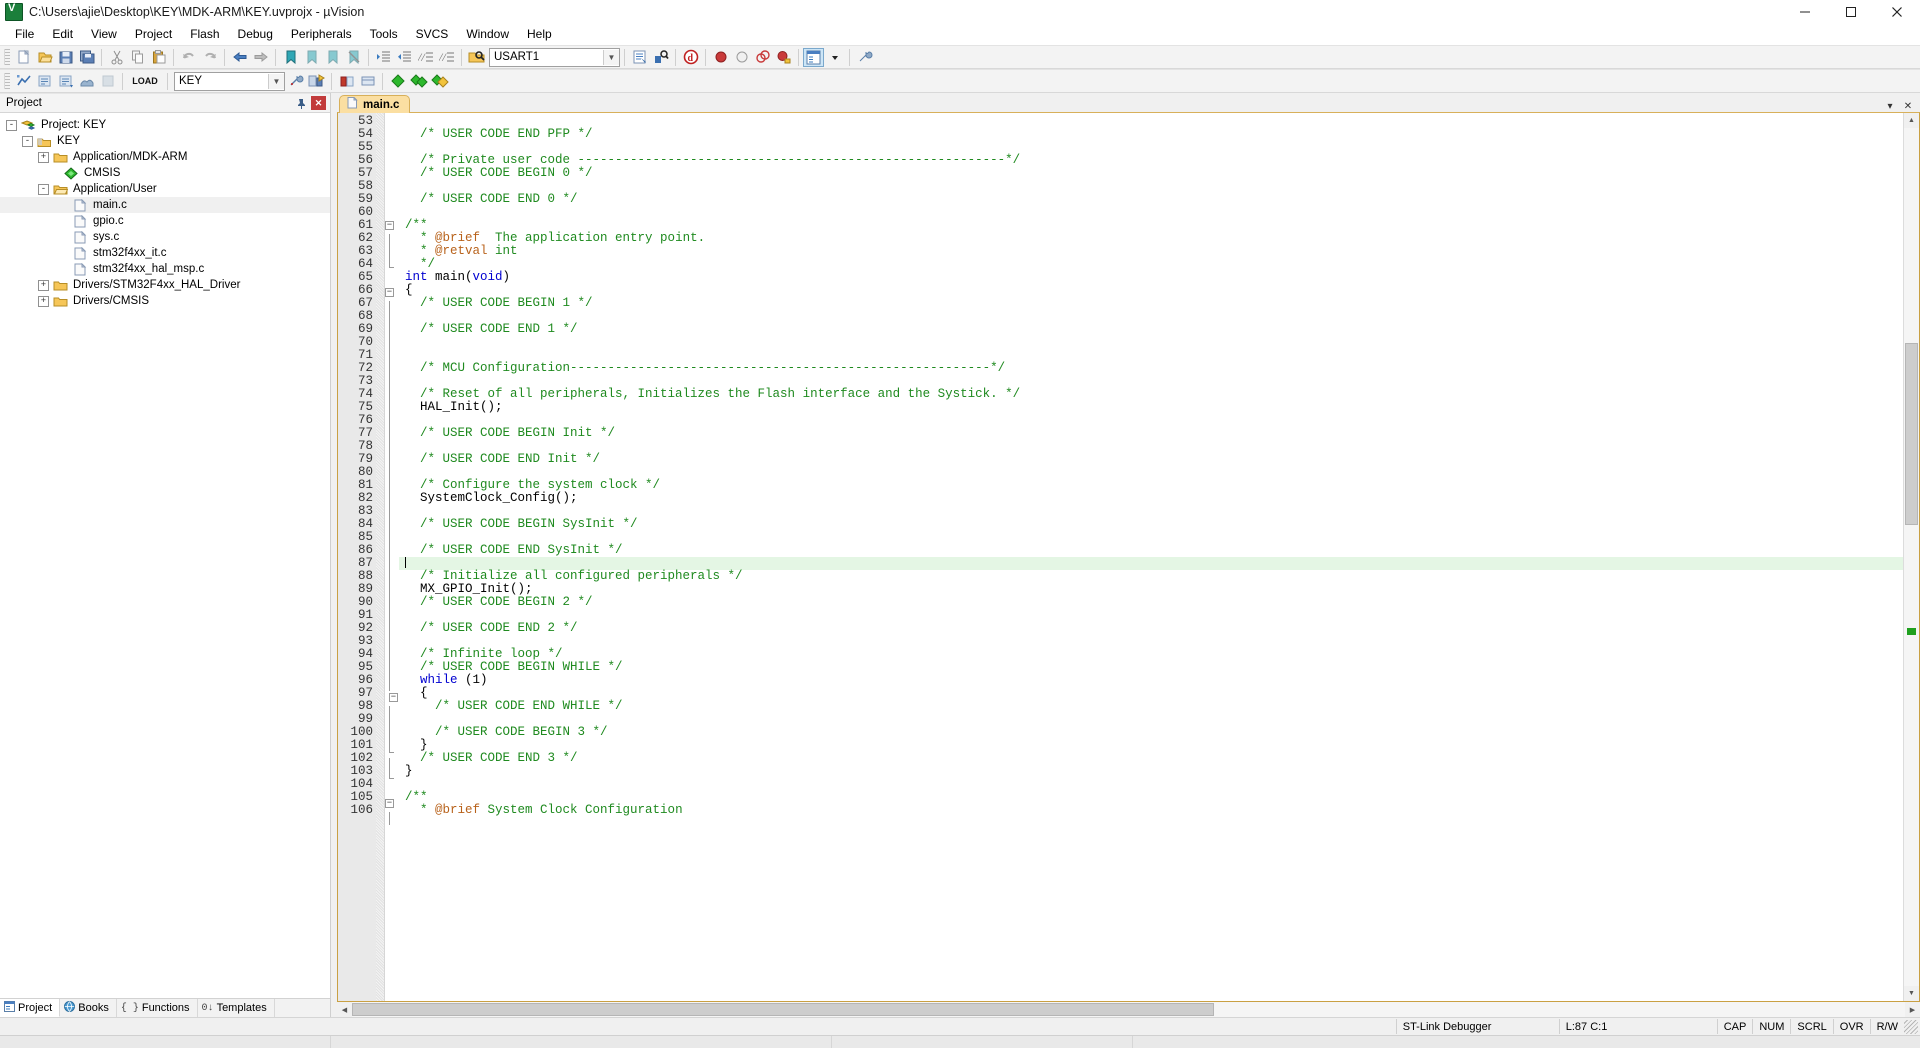 Image resolution: width=1920 pixels, height=1048 pixels. Describe the element at coordinates (1911, 993) in the screenshot. I see `scroll-down-button: ▼` at that location.